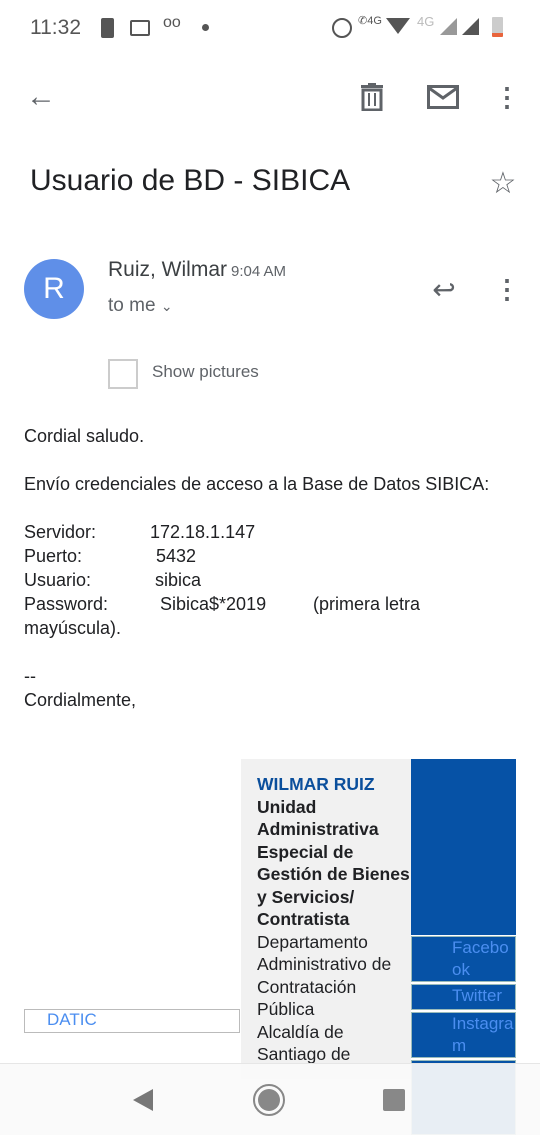 The height and width of the screenshot is (1135, 540). I want to click on network-label-2: 4G, so click(426, 21).